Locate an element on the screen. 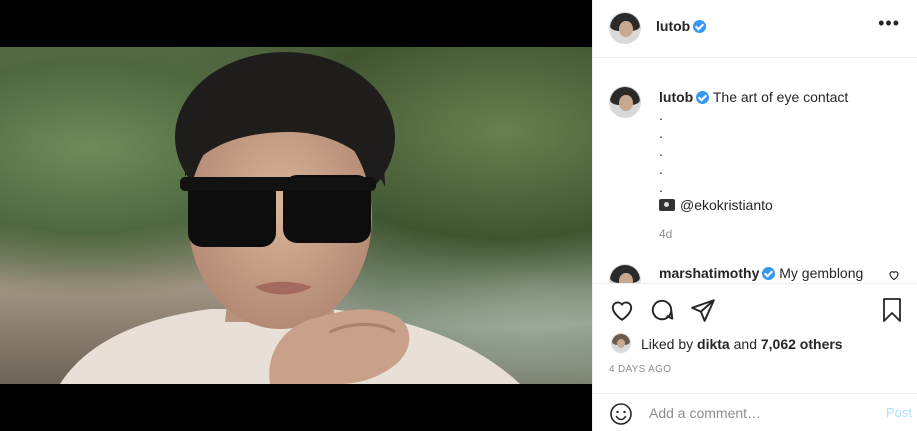 The image size is (917, 431). likes-text: Liked by dikta and 7,062 others is located at coordinates (742, 344).